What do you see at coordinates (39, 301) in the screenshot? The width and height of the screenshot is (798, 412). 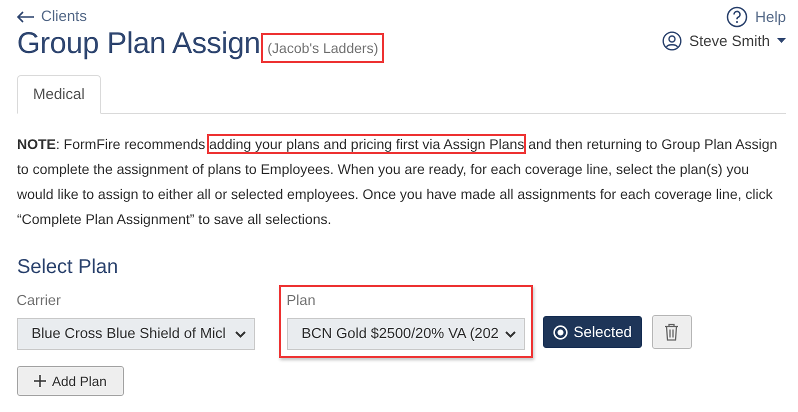 I see `field-label: Carrier` at bounding box center [39, 301].